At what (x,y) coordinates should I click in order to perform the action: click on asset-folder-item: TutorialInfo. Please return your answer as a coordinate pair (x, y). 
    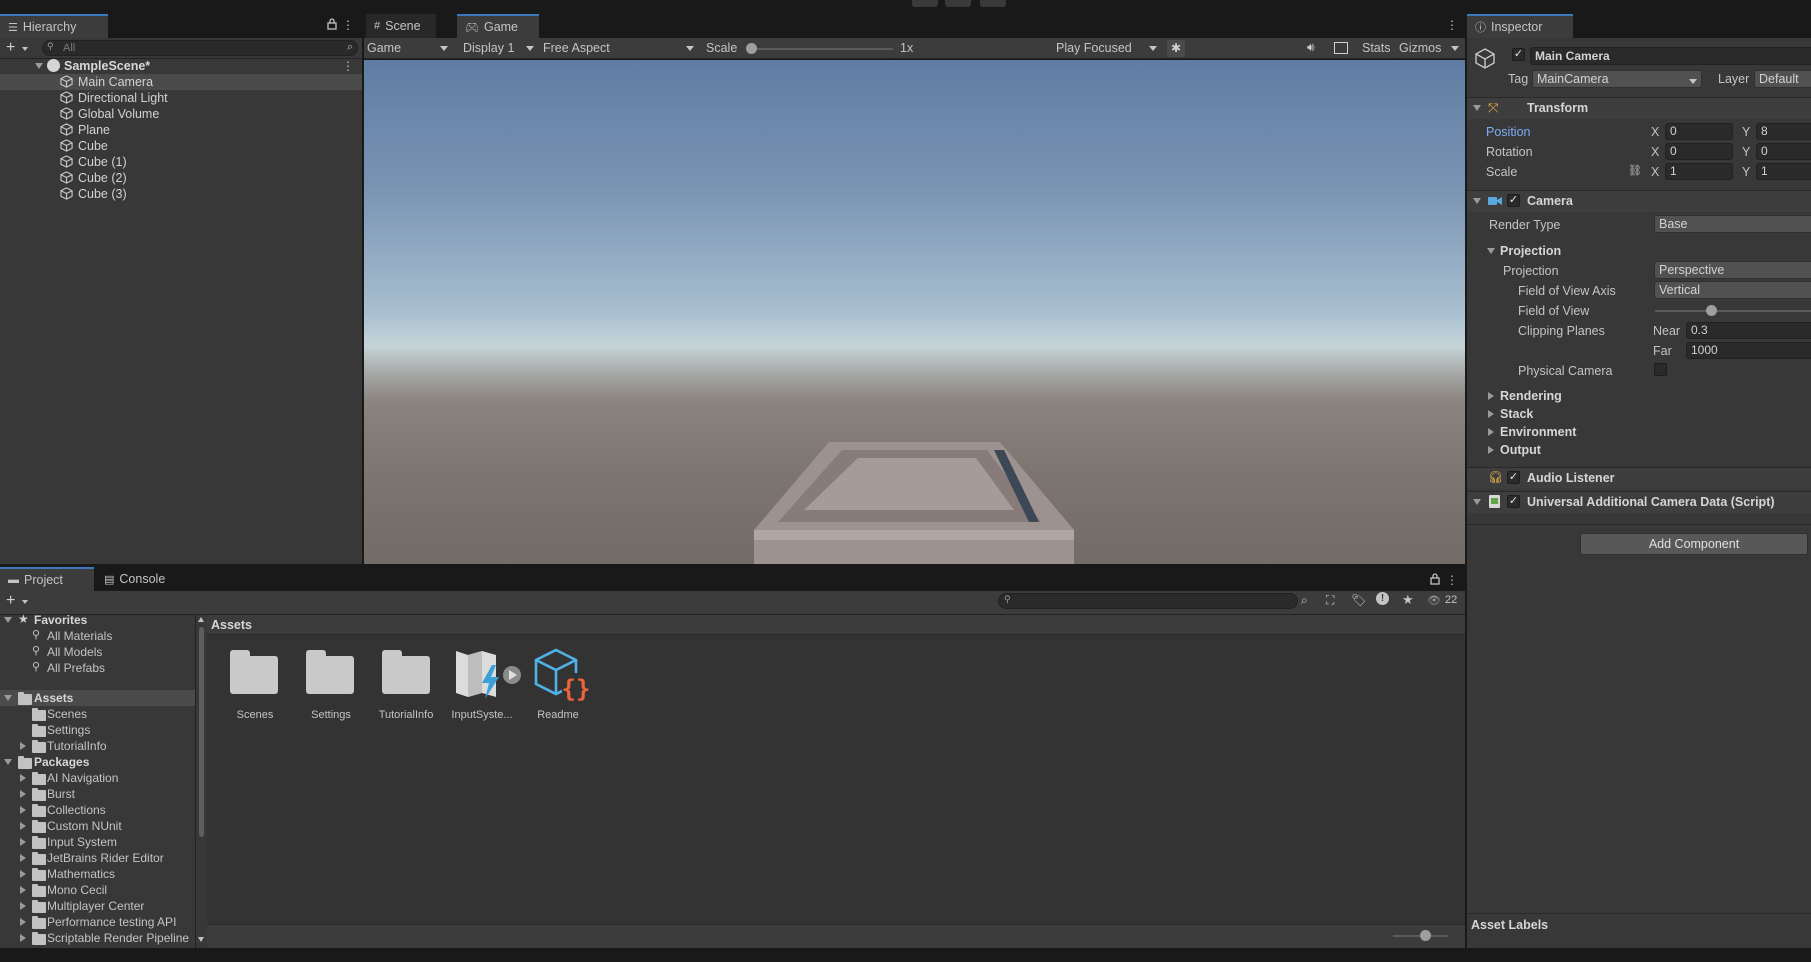
    Looking at the image, I should click on (97, 746).